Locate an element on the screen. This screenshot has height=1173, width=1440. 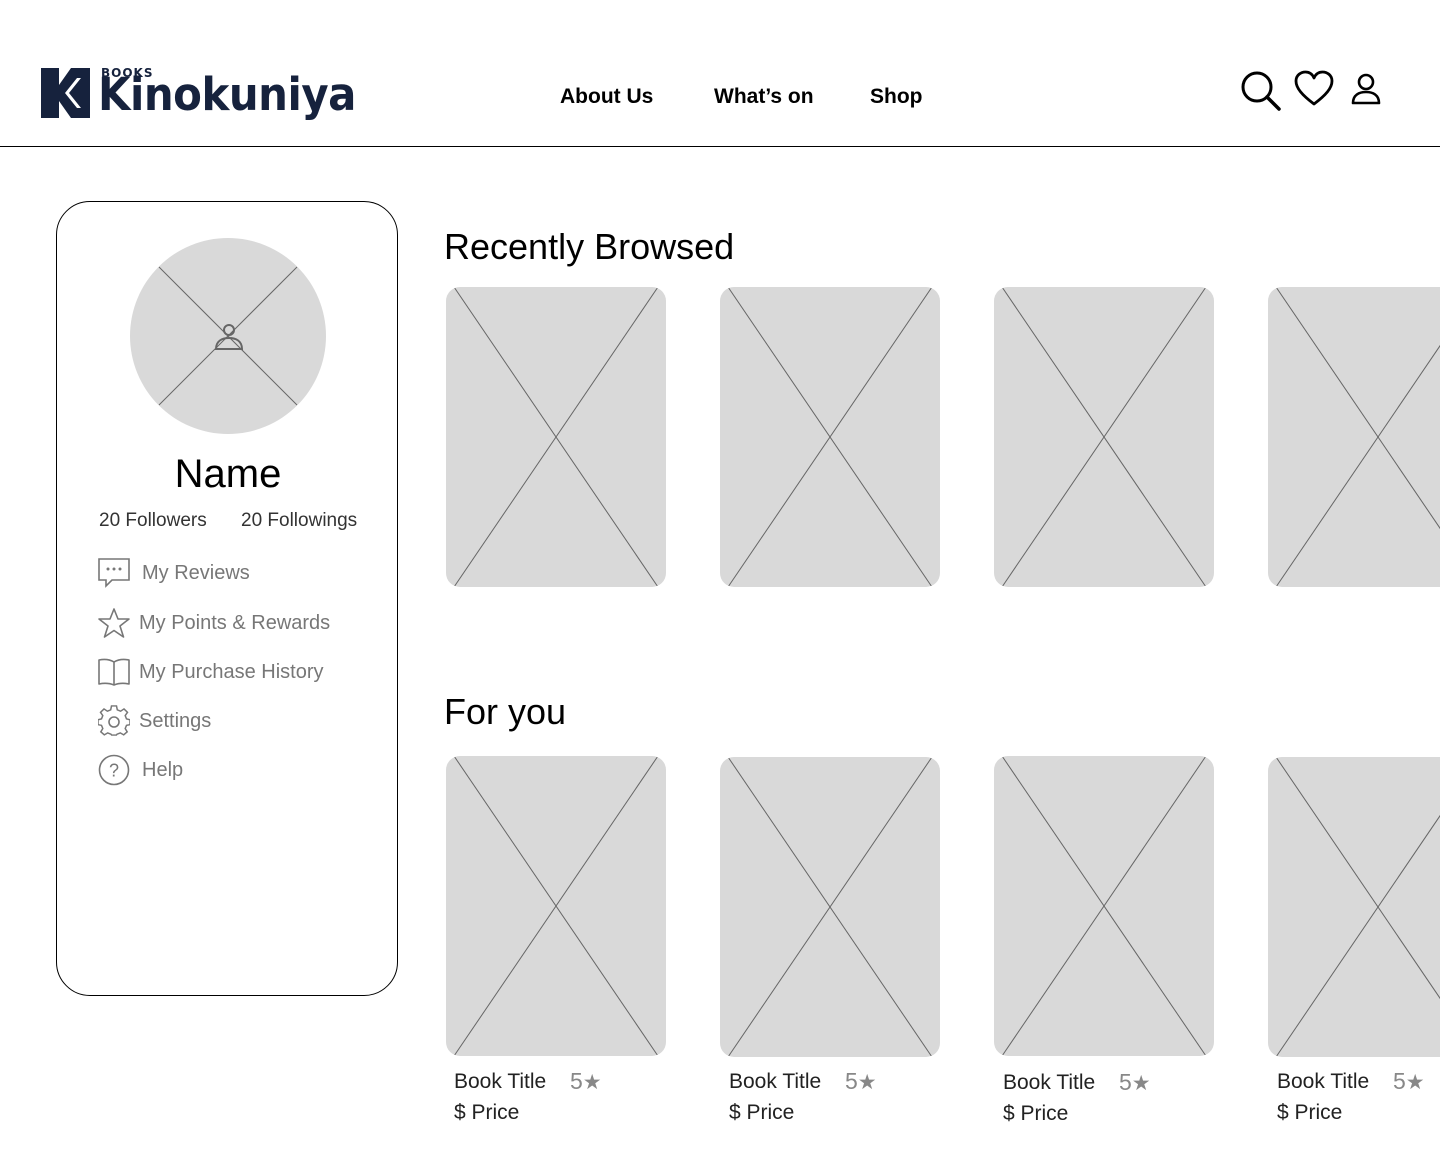
menu-label: My Reviews is located at coordinates (196, 573).